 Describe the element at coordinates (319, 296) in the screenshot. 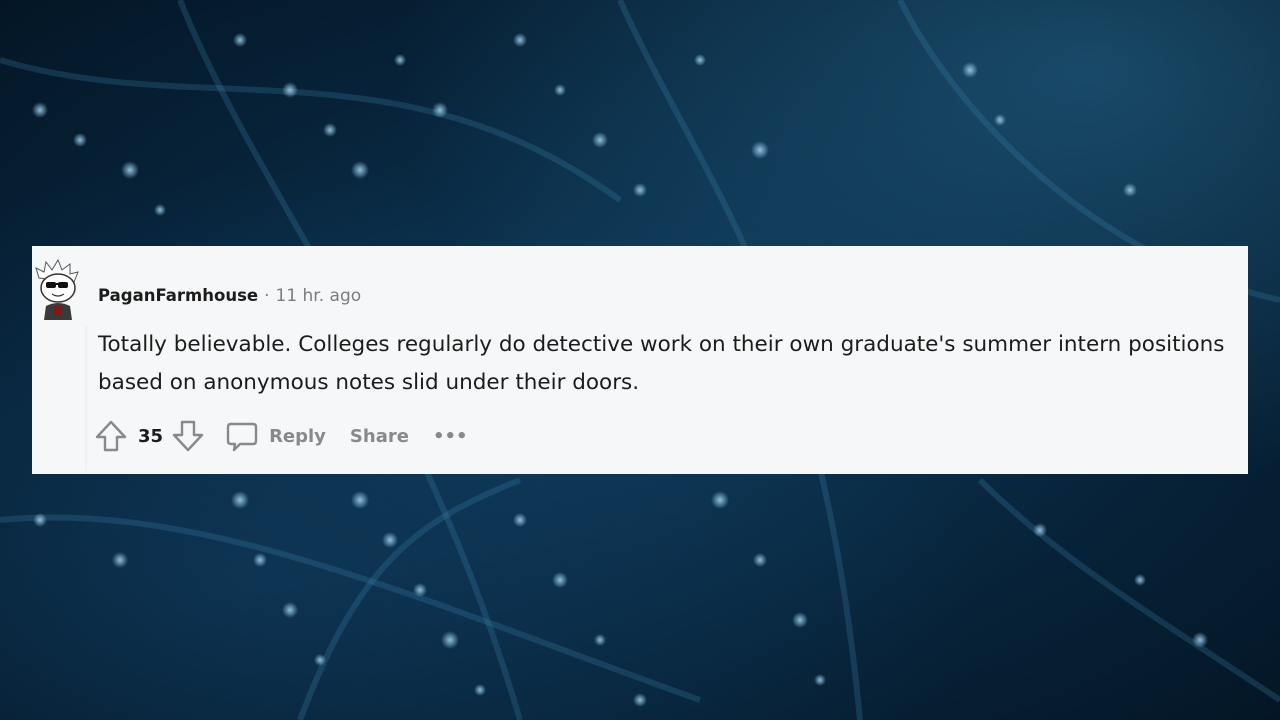

I see `timestamp: 11 hr. ago` at that location.